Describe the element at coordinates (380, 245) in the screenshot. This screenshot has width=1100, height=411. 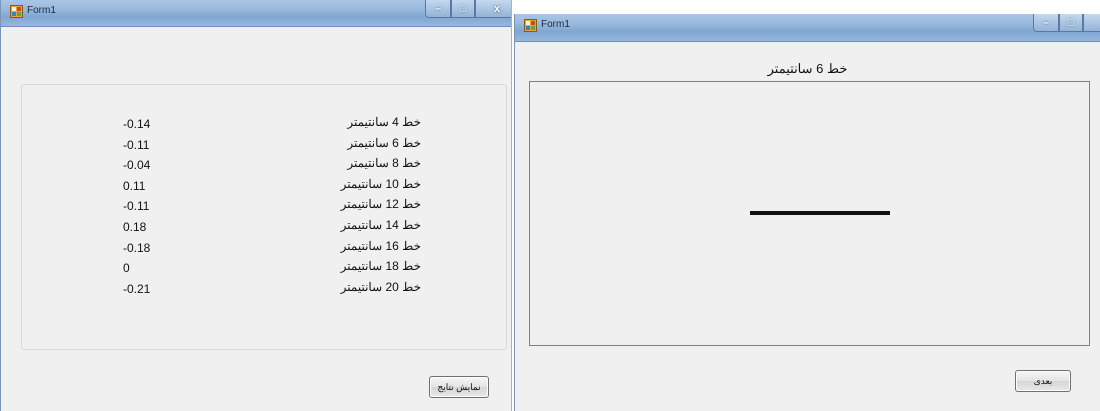
I see `result-label: خط 16 سانتیمتر` at that location.